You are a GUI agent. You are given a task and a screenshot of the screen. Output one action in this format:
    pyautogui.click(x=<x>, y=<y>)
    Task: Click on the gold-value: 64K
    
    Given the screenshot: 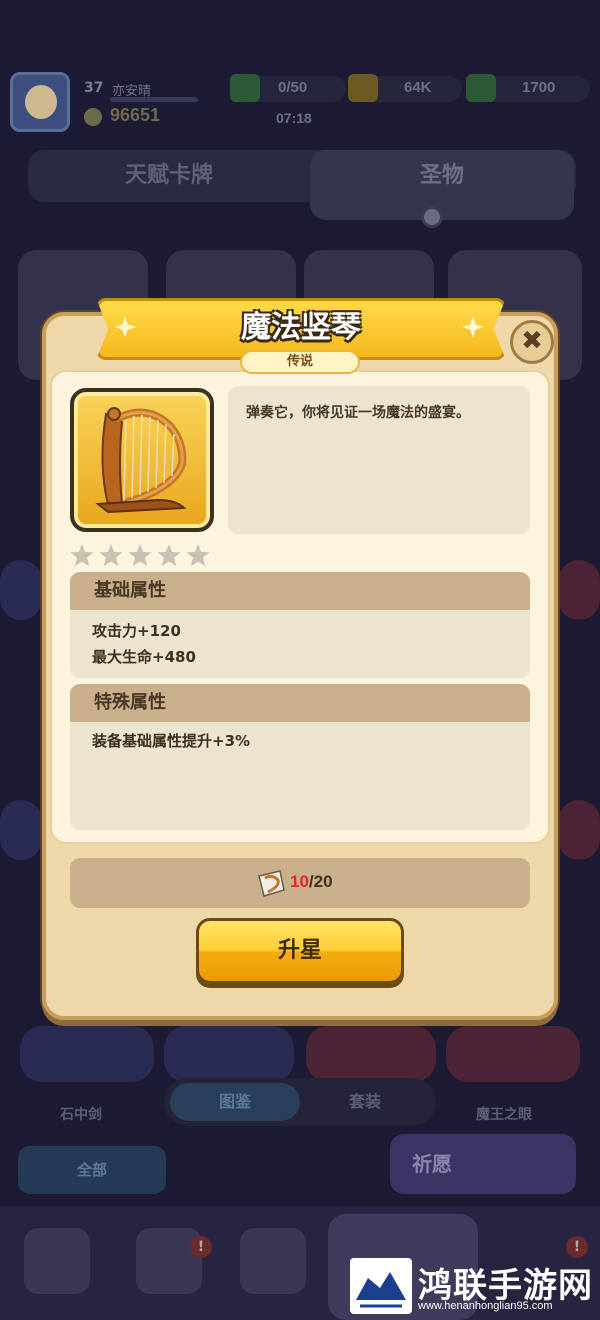 What is the action you would take?
    pyautogui.click(x=418, y=87)
    